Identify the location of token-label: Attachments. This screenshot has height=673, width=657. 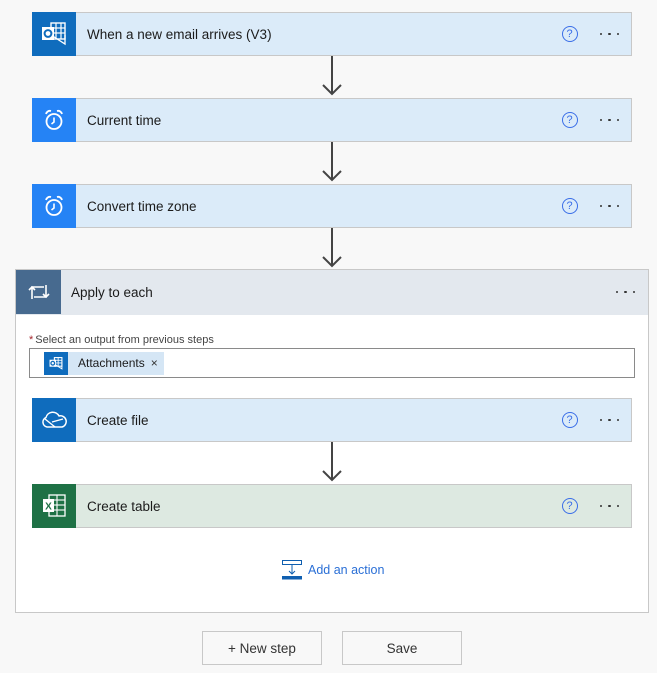
(111, 363).